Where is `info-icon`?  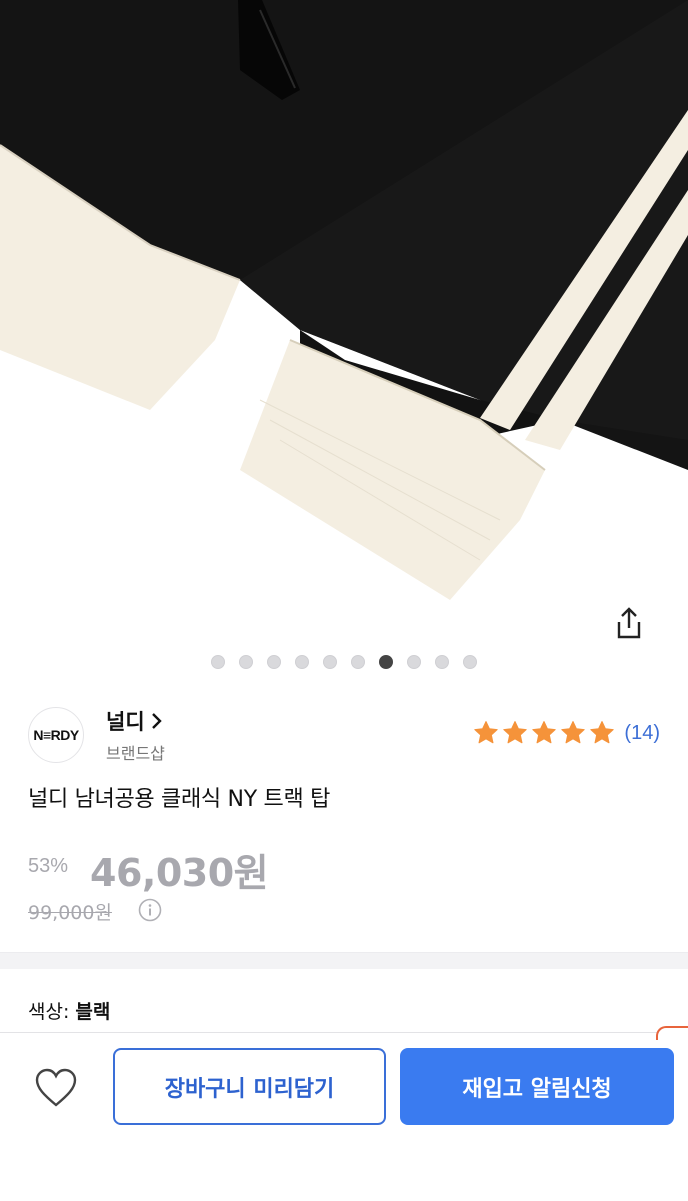
info-icon is located at coordinates (150, 910).